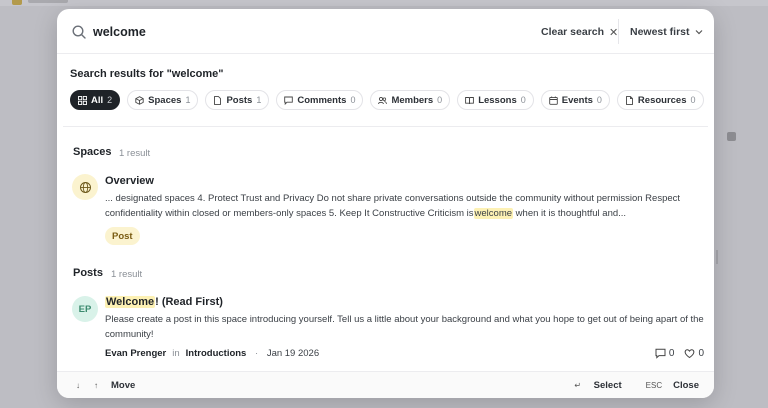  Describe the element at coordinates (130, 302) in the screenshot. I see `search-highlight: Welcome` at that location.